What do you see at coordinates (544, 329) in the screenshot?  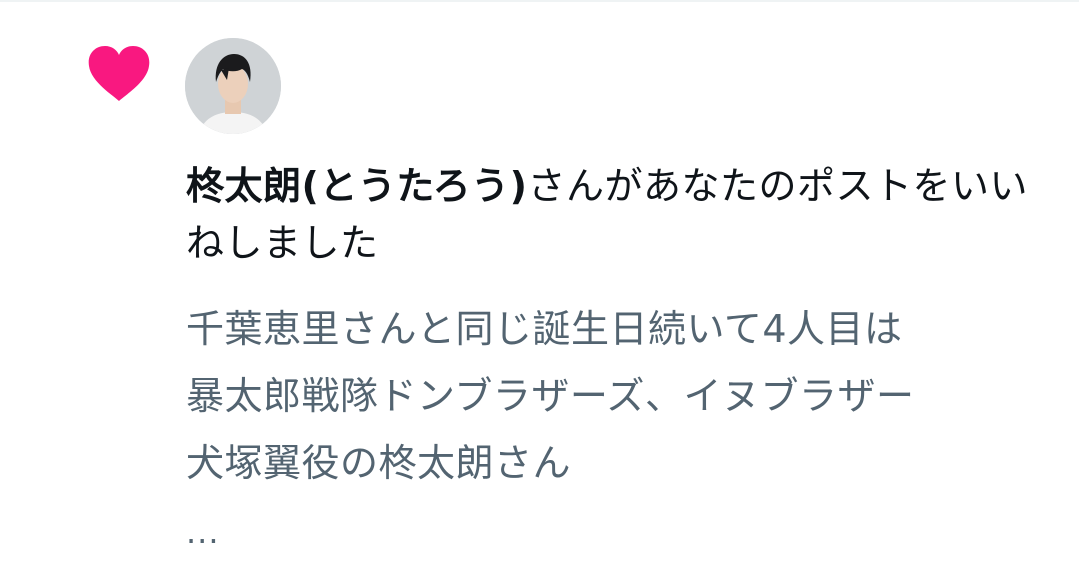 I see `post-preview-line: 千葉恵里さんと同じ誕生日続いて4人目は` at bounding box center [544, 329].